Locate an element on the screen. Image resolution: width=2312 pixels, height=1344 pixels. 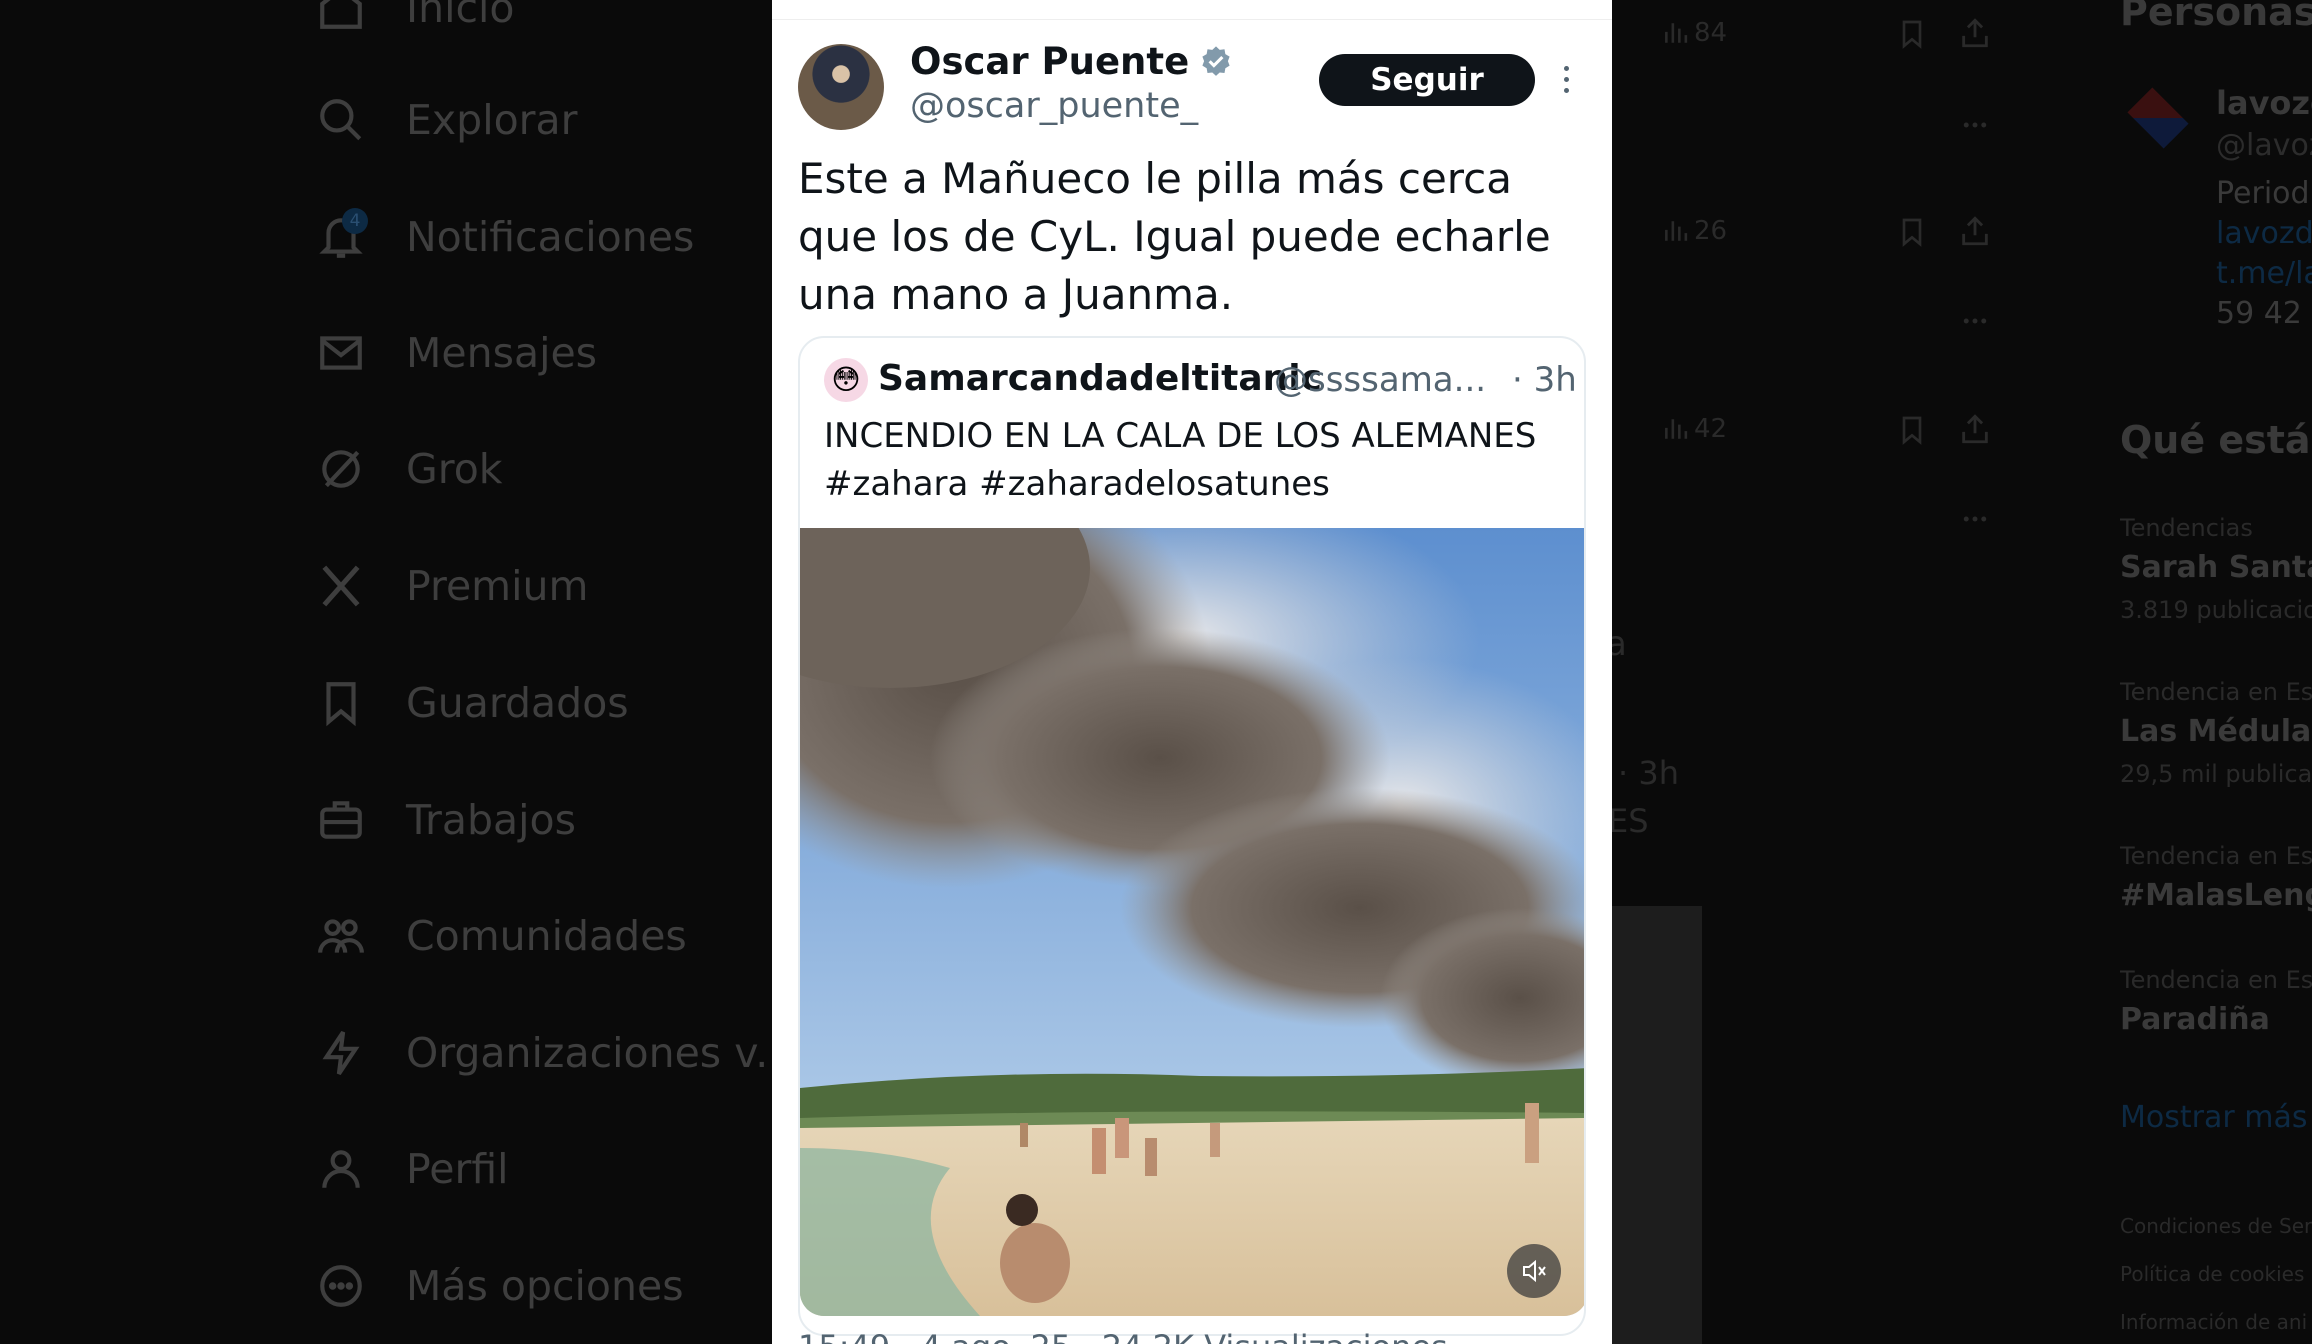
author-name-text: Oscar Puente is located at coordinates (1050, 61).